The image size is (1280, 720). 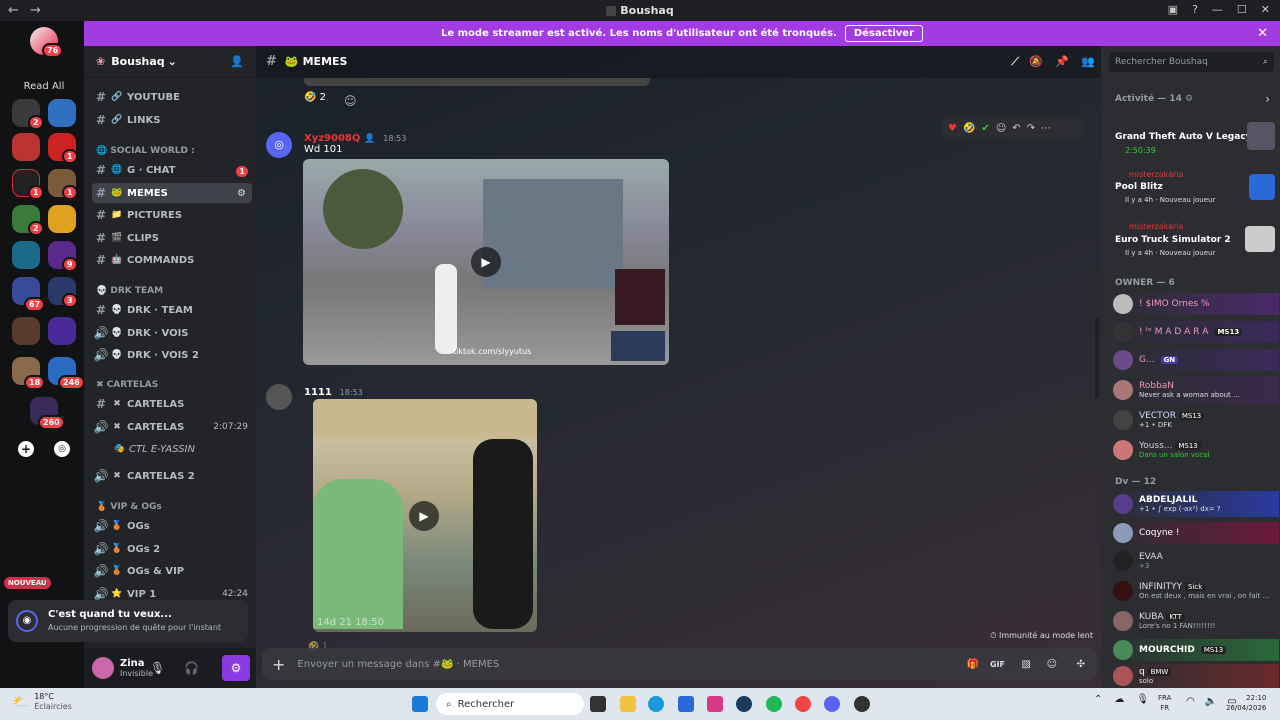 I want to click on explore-icon: ◎, so click(x=62, y=449).